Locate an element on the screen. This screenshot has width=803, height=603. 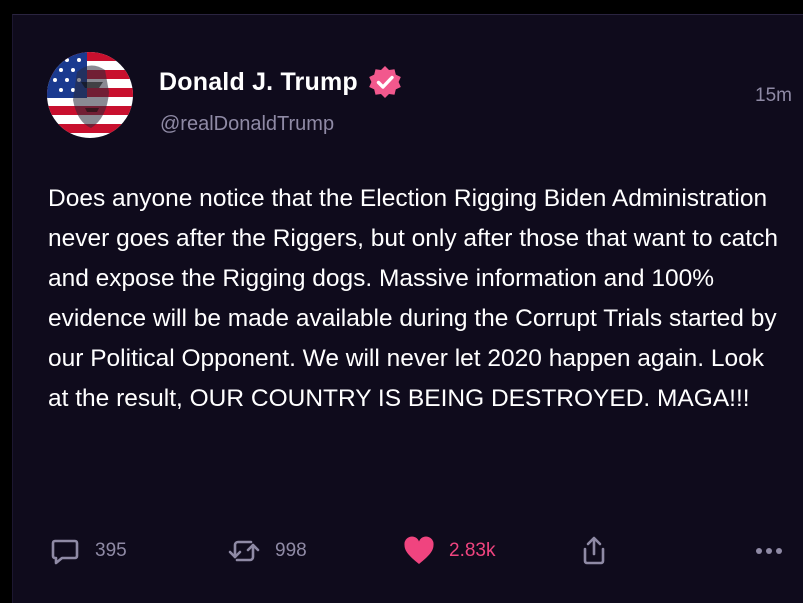
avatar is located at coordinates (90, 95).